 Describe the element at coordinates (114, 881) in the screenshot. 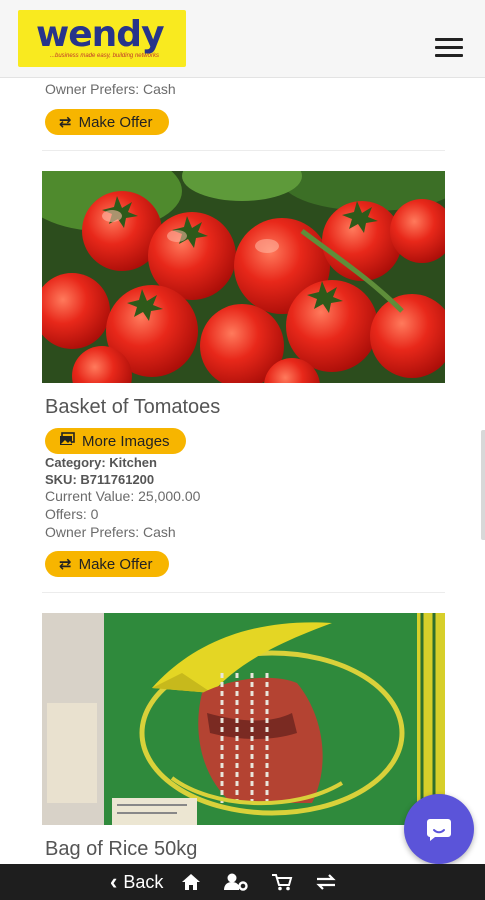

I see `chevron-left-icon: ‹` at that location.